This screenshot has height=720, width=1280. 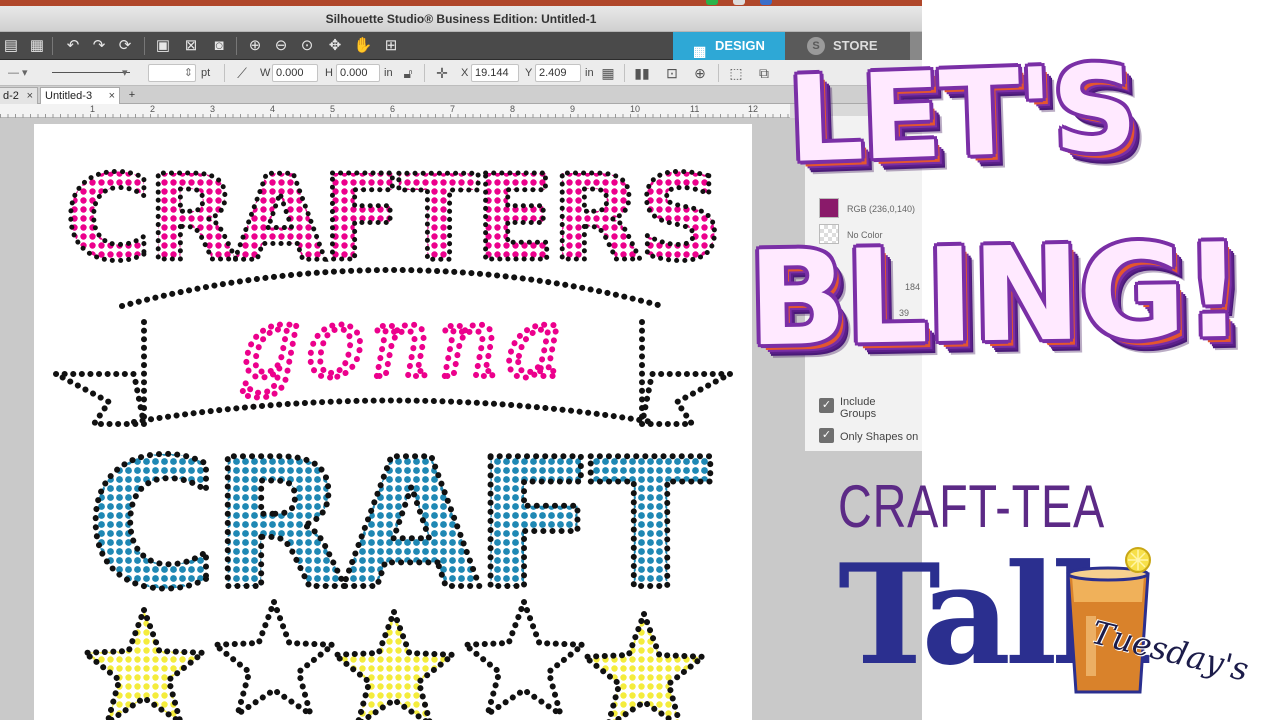 I want to click on zoom-in-icon: ⊕, so click(x=255, y=46).